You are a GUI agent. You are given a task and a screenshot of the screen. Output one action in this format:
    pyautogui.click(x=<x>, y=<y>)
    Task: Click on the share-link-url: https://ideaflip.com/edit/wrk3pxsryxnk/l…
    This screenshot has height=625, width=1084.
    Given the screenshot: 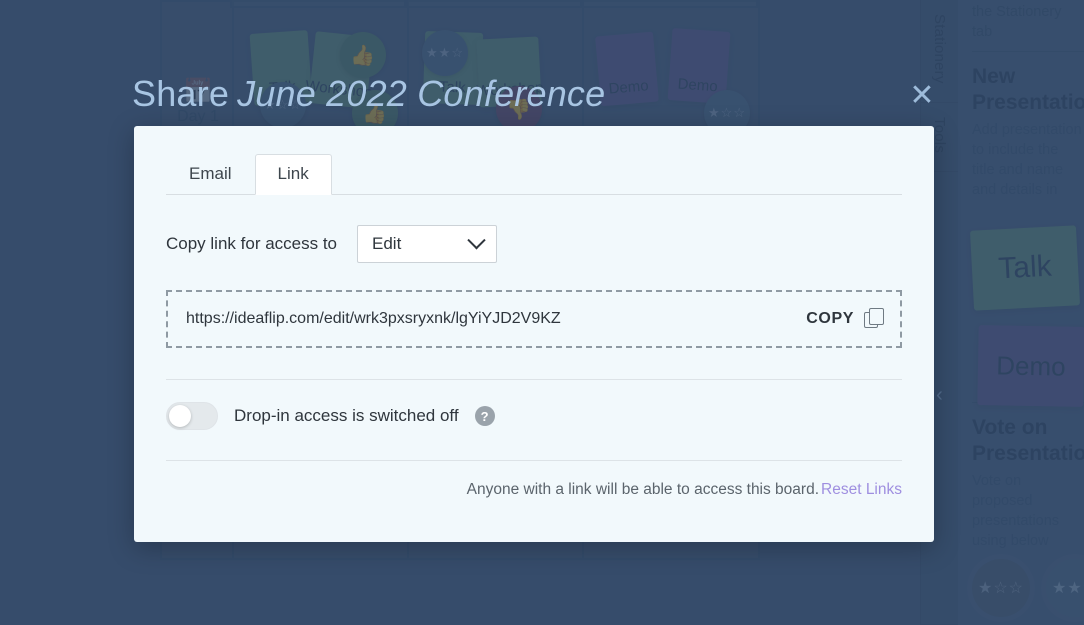 What is the action you would take?
    pyautogui.click(x=373, y=318)
    